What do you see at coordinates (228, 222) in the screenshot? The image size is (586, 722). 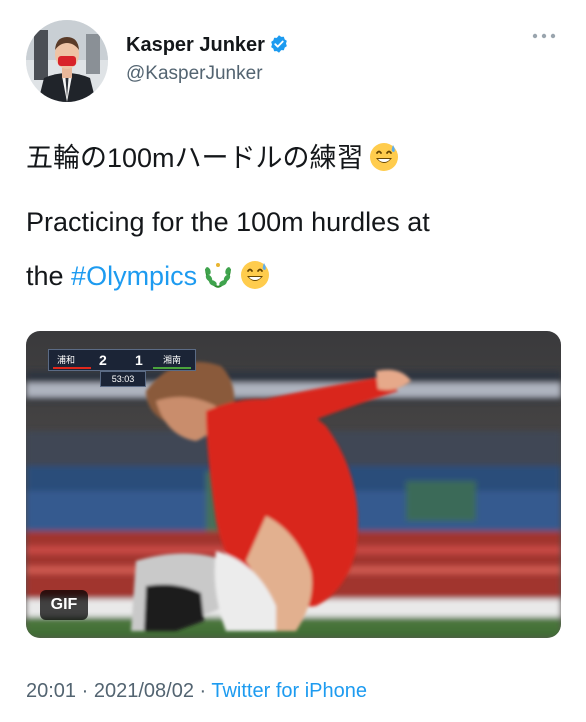 I see `tweet-text-en-line1: Practicing for the 100m hurdles at` at bounding box center [228, 222].